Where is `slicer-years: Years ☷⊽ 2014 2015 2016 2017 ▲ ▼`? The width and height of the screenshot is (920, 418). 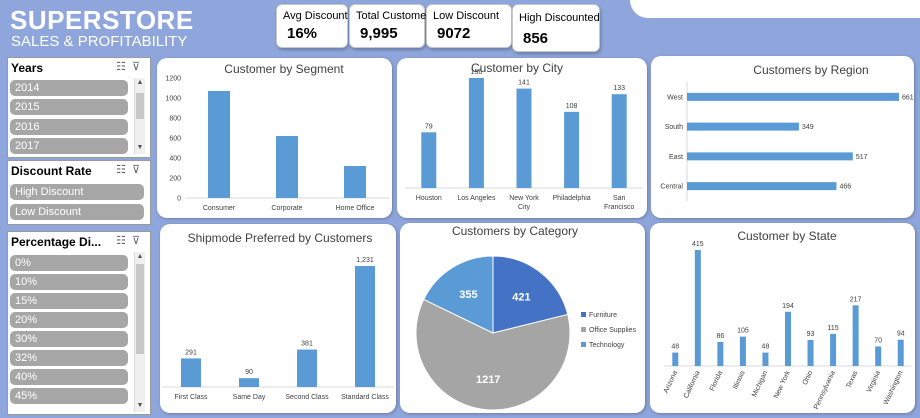
slicer-years: Years ☷⊽ 2014 2015 2016 2017 ▲ ▼ is located at coordinates (79, 107).